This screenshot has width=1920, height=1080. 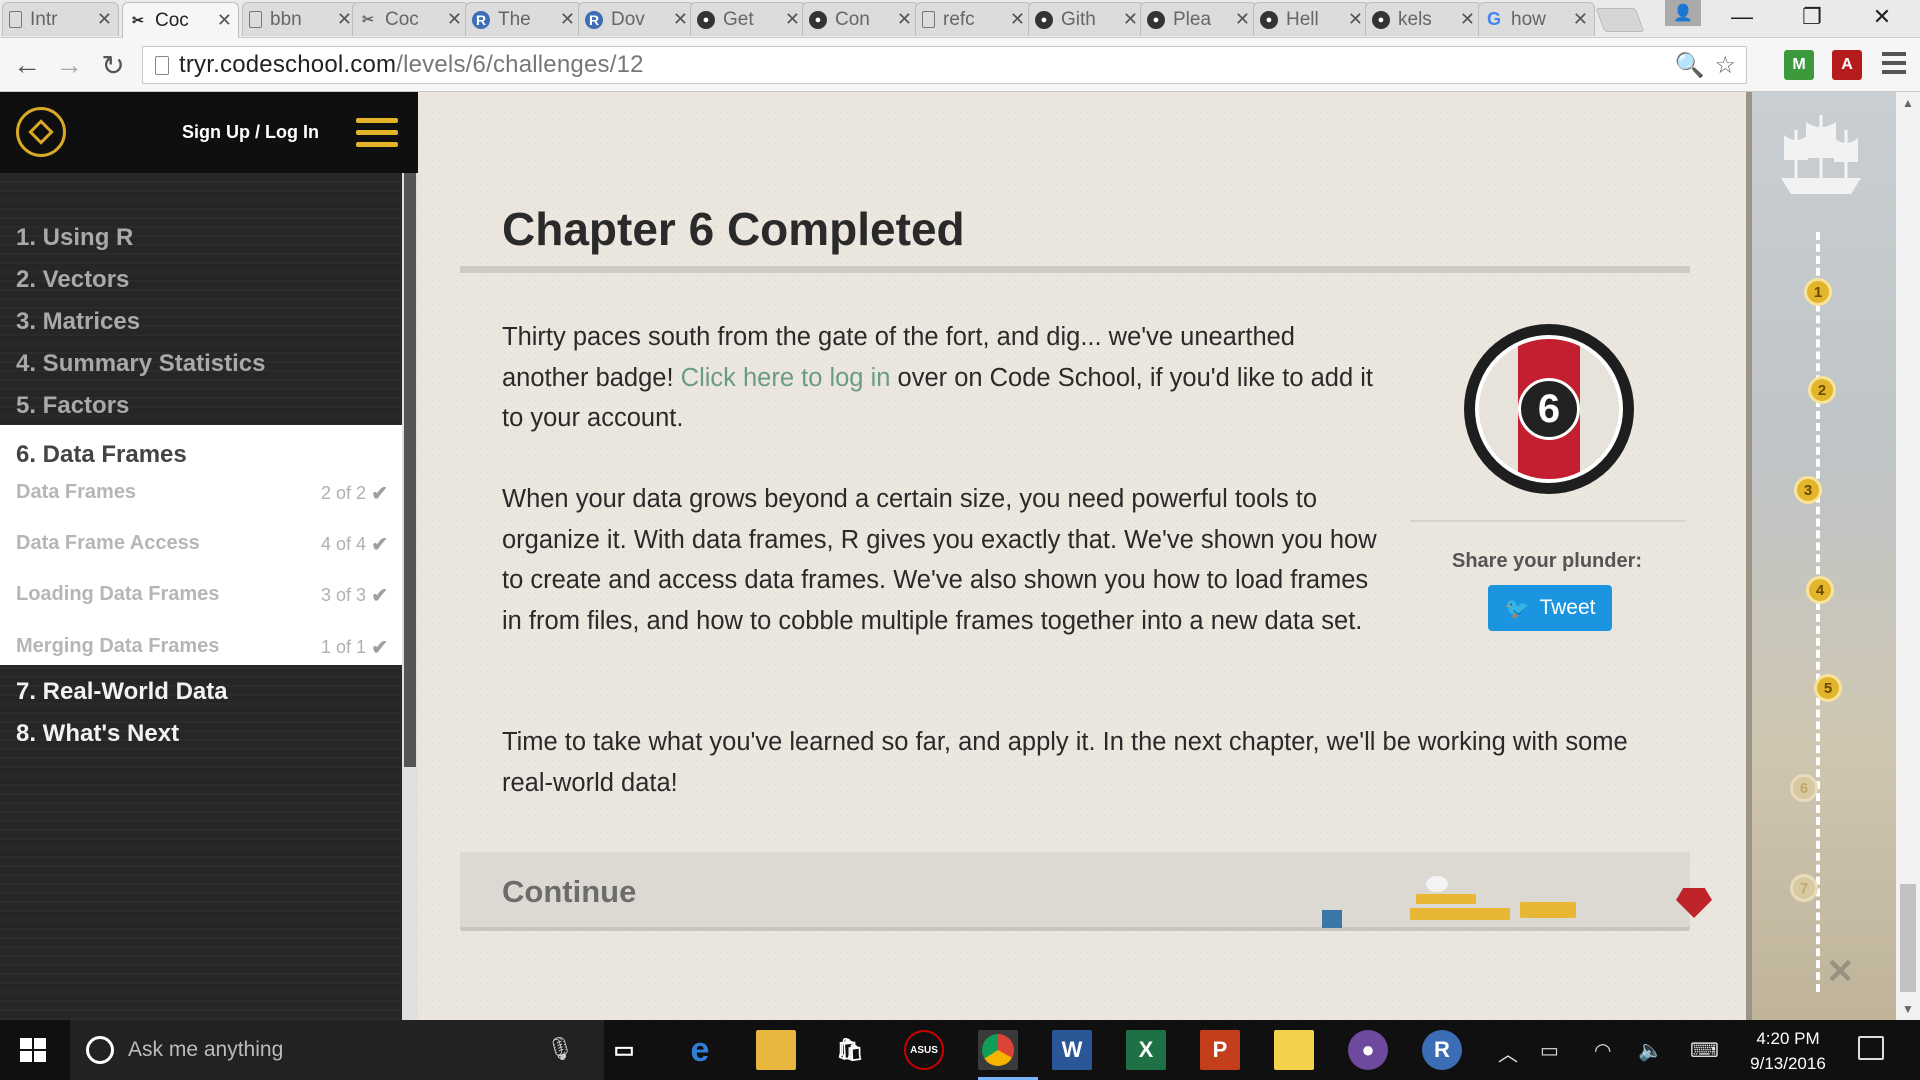 What do you see at coordinates (211, 496) in the screenshot?
I see `lesson-item: Data Frames 2 of 2 ✔` at bounding box center [211, 496].